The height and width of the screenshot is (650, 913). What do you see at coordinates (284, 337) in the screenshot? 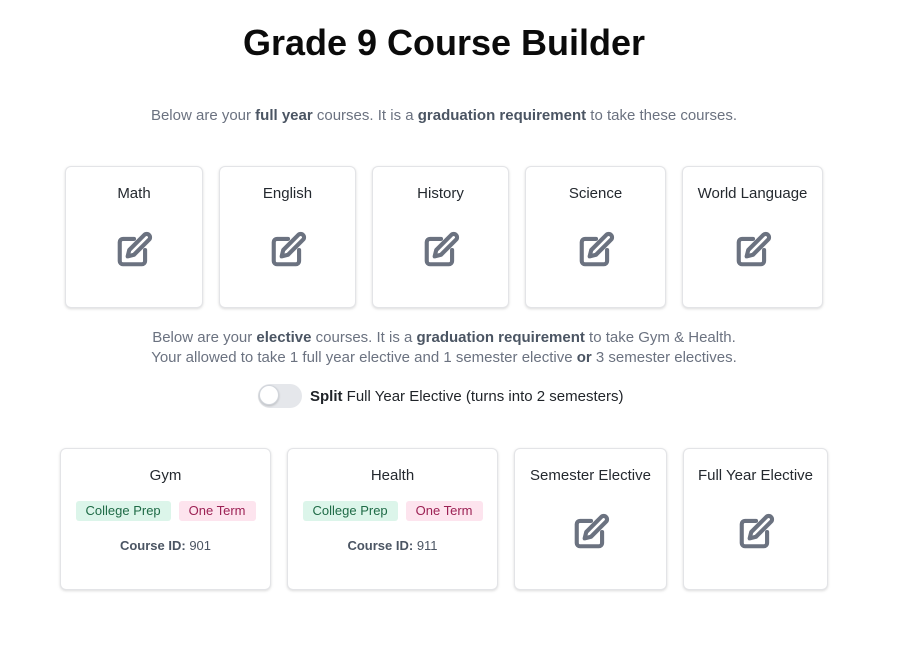
I see `intro-emphasis: elective` at bounding box center [284, 337].